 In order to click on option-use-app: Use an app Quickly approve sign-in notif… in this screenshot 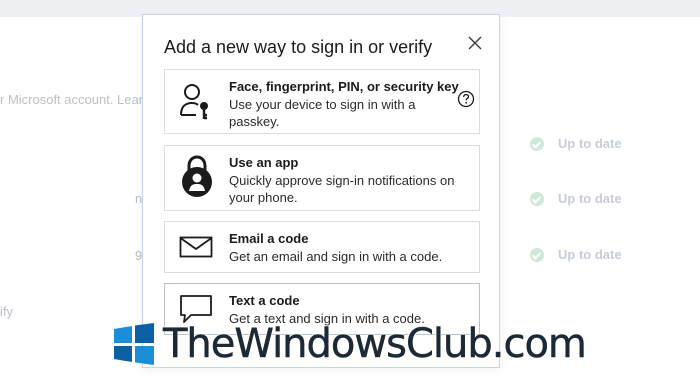, I will do `click(322, 178)`.